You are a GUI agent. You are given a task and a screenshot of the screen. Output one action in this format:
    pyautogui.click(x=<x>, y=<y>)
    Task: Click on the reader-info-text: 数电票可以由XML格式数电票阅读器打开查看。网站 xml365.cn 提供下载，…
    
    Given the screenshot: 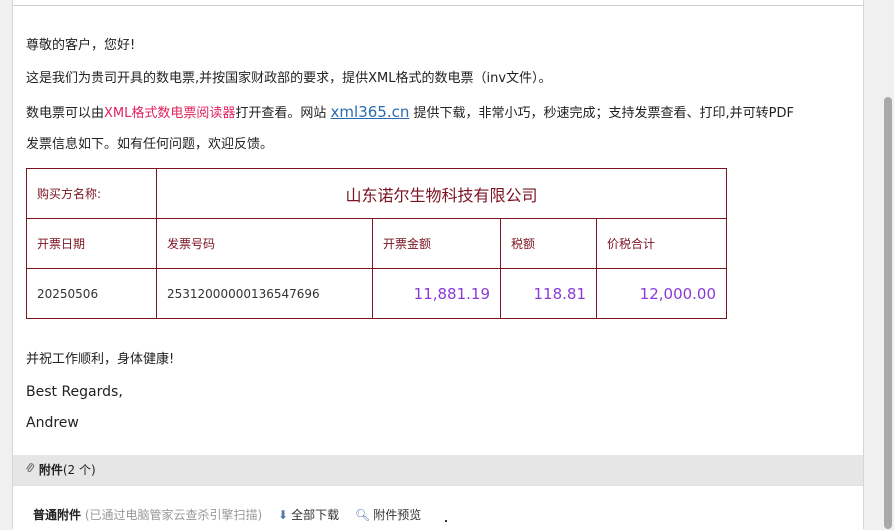 What is the action you would take?
    pyautogui.click(x=410, y=113)
    